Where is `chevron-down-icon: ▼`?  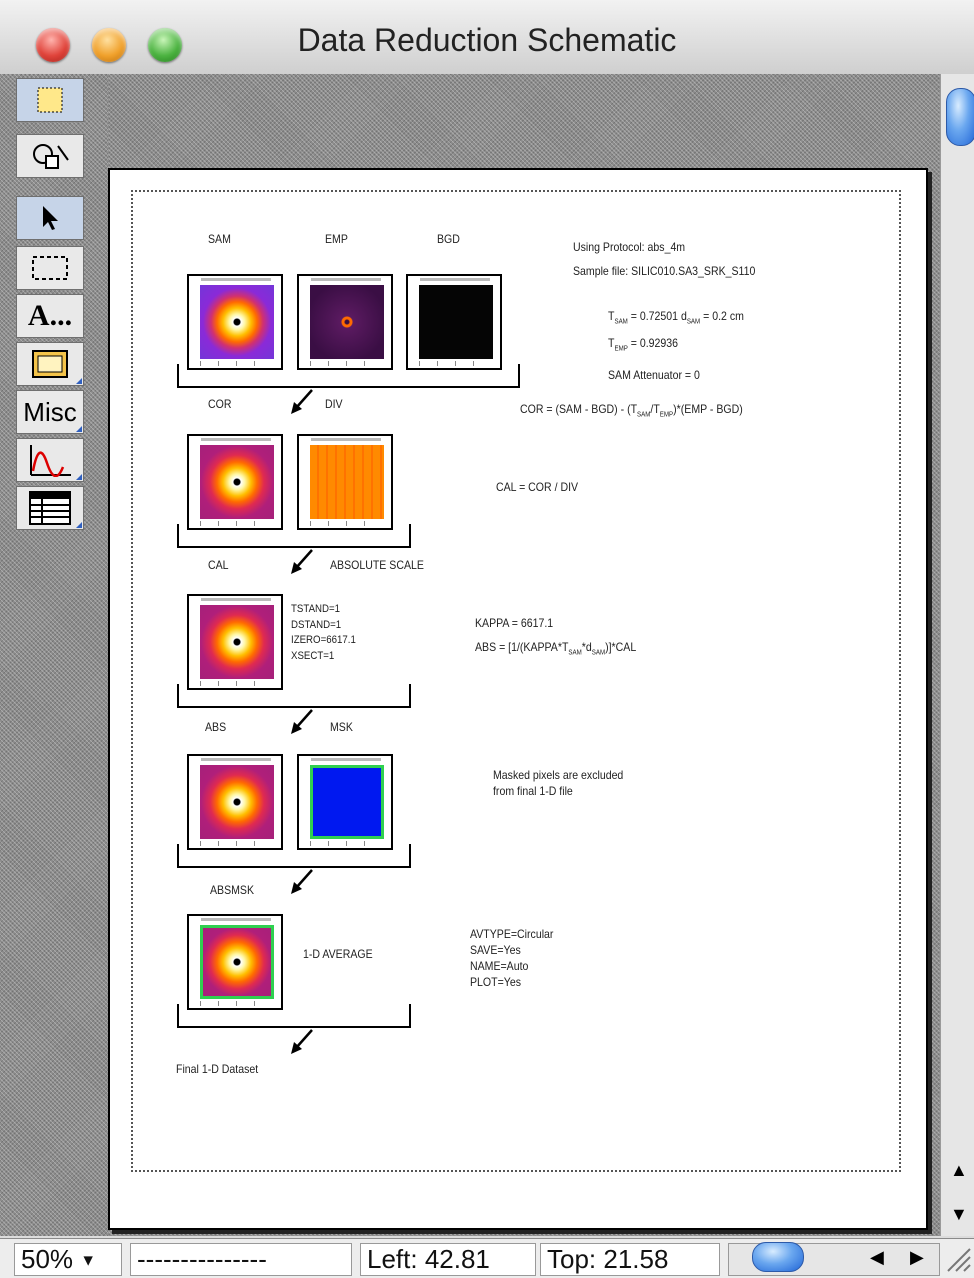 chevron-down-icon: ▼ is located at coordinates (88, 1261).